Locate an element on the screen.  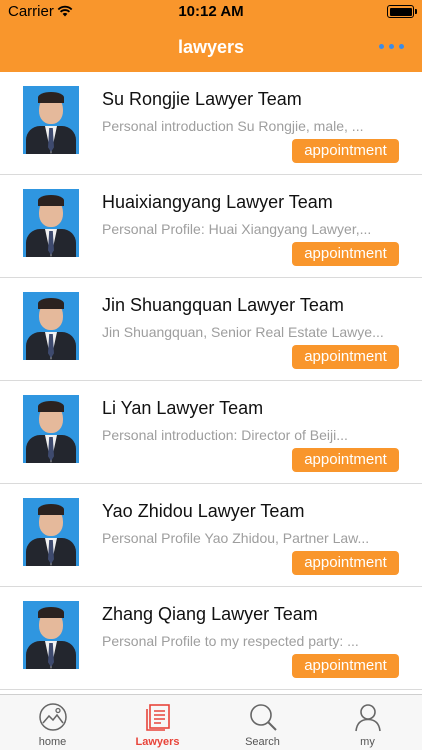
clock: 10:12 AM is located at coordinates (211, 11).